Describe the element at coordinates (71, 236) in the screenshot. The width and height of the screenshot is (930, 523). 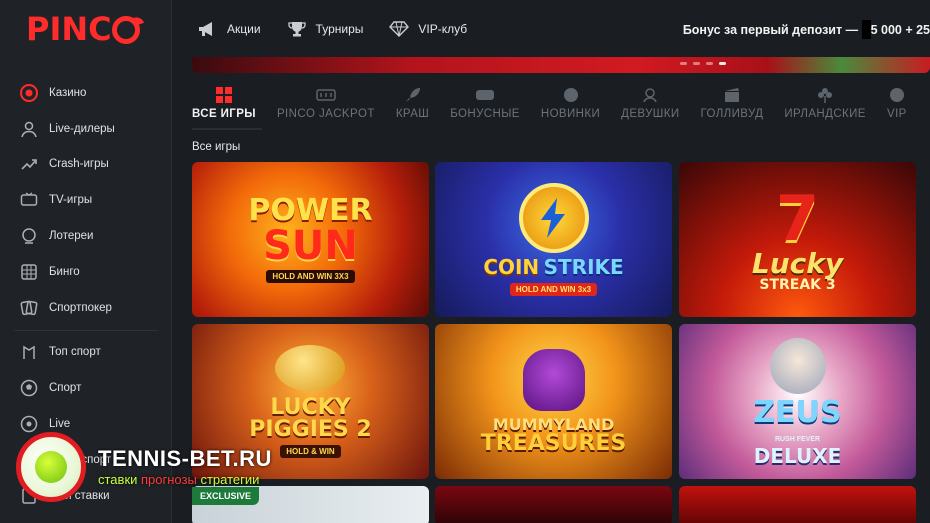
I see `sidebar-item-label: Лотереи` at that location.